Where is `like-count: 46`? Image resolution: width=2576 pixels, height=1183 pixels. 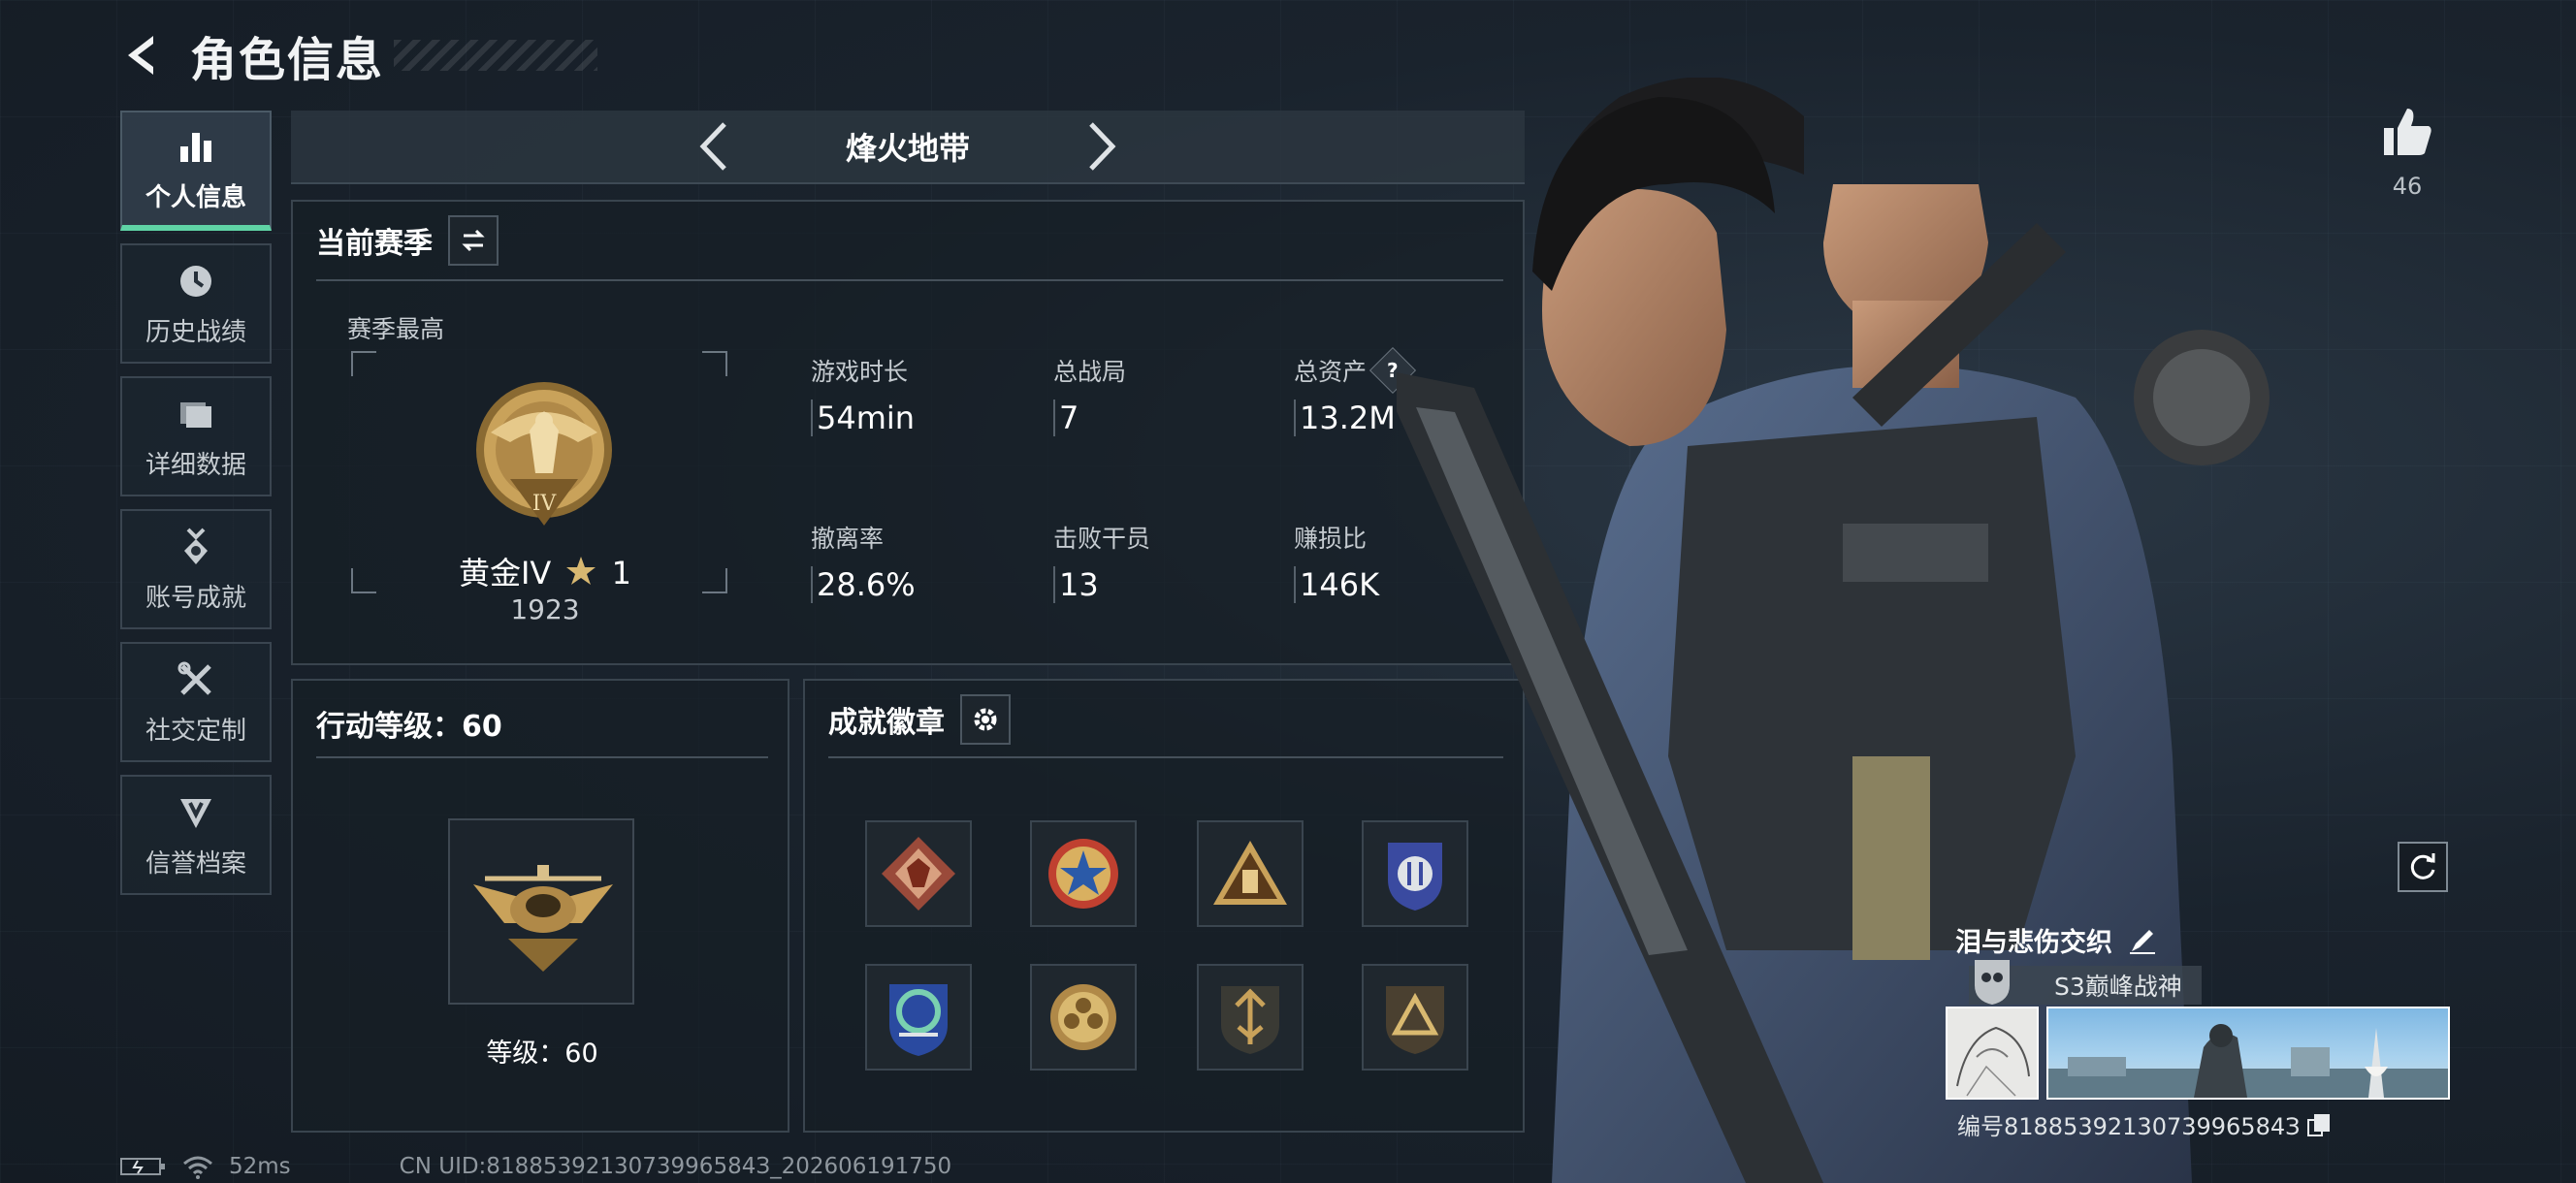
like-count: 46 is located at coordinates (2407, 186).